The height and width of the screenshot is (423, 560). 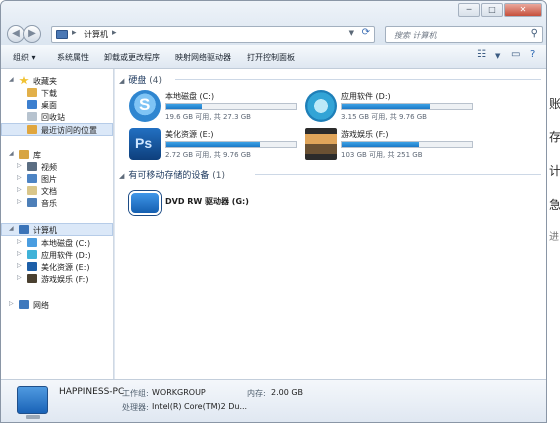 I want to click on help-icon: ?, so click(x=532, y=54).